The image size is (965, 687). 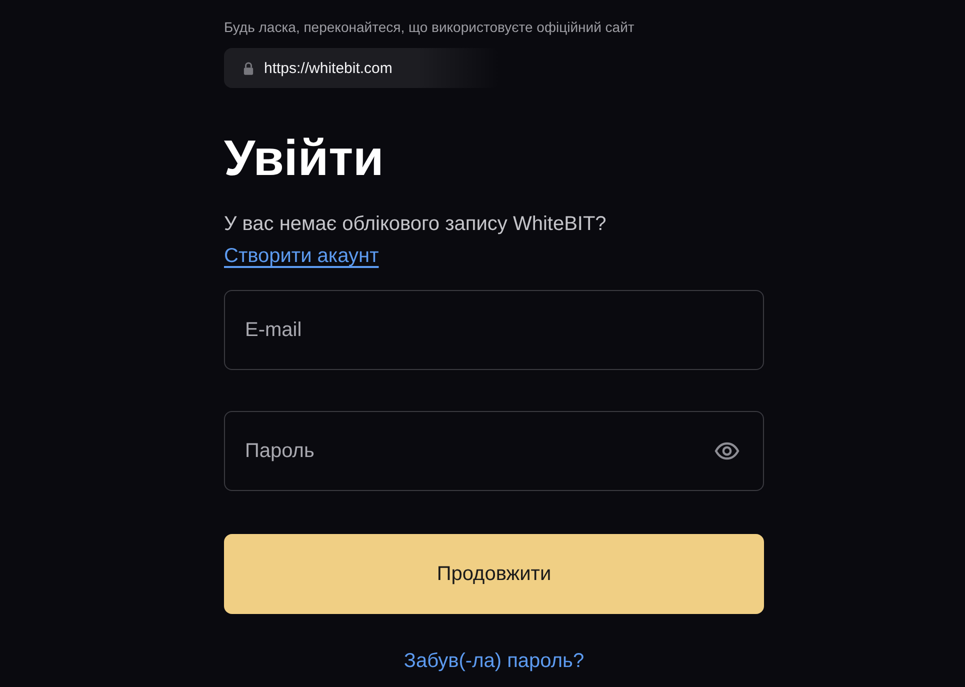 What do you see at coordinates (494, 661) in the screenshot?
I see `forgot-password-link: Забув(-ла) пароль?` at bounding box center [494, 661].